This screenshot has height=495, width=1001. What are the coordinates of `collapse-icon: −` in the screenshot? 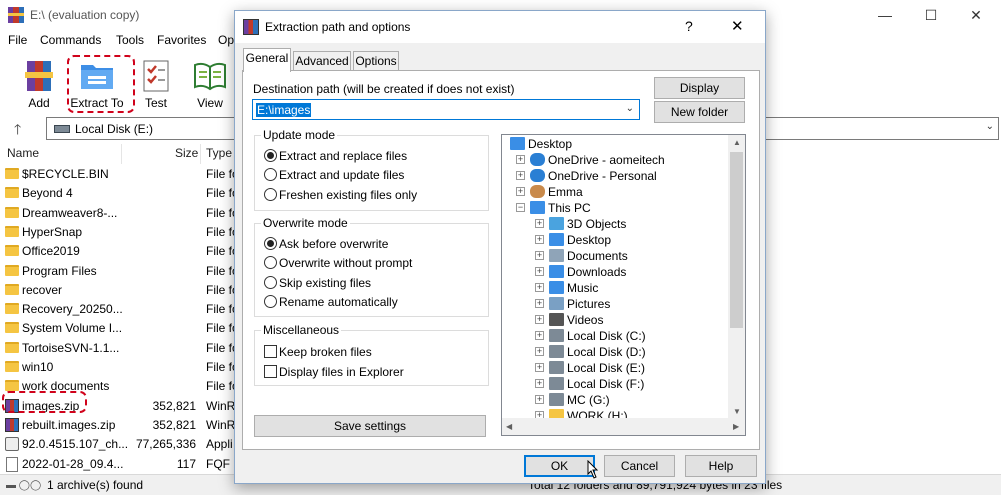 It's located at (520, 207).